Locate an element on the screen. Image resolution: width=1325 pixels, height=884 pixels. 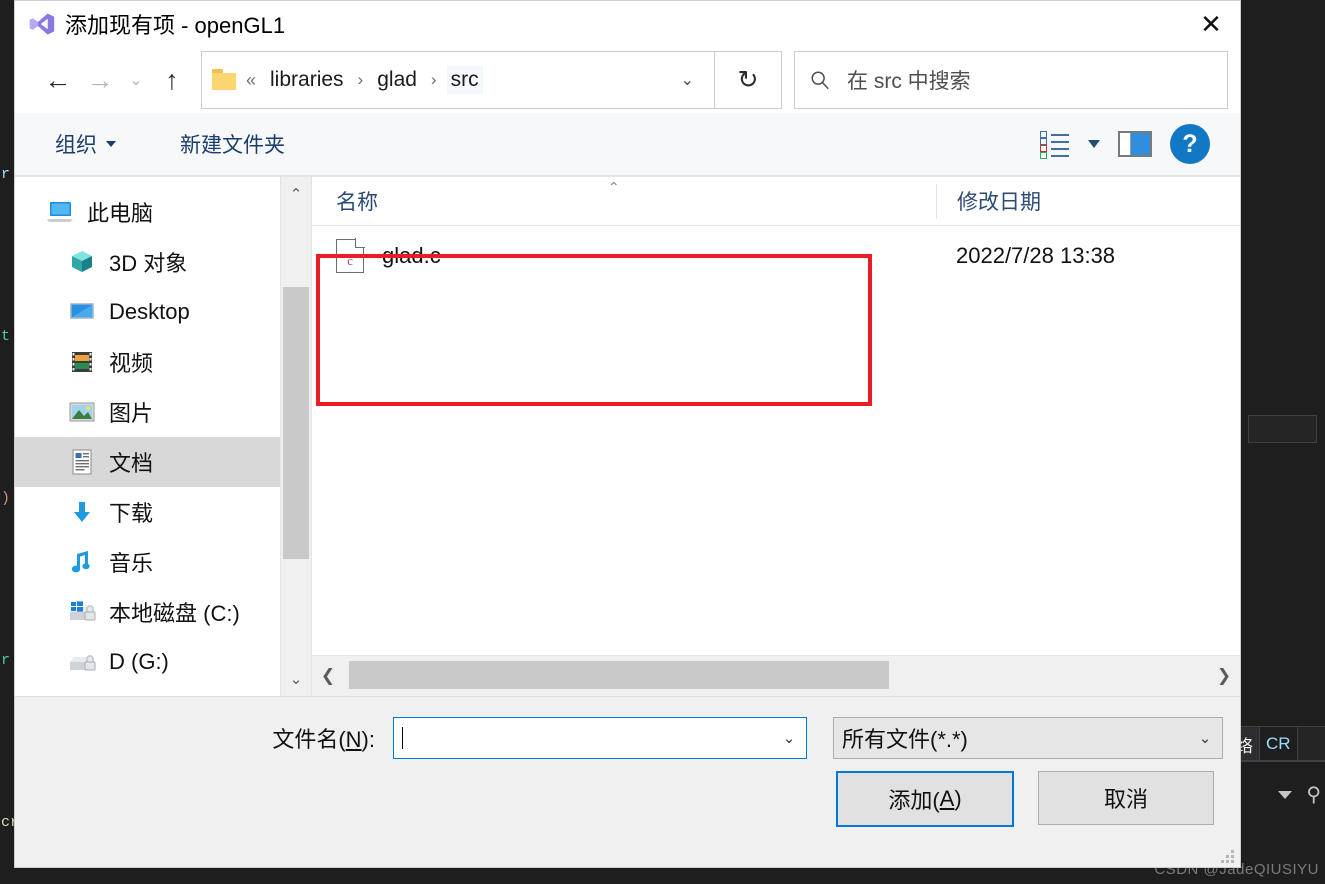
sidebar-item-label: 3D 对象 is located at coordinates (148, 263).